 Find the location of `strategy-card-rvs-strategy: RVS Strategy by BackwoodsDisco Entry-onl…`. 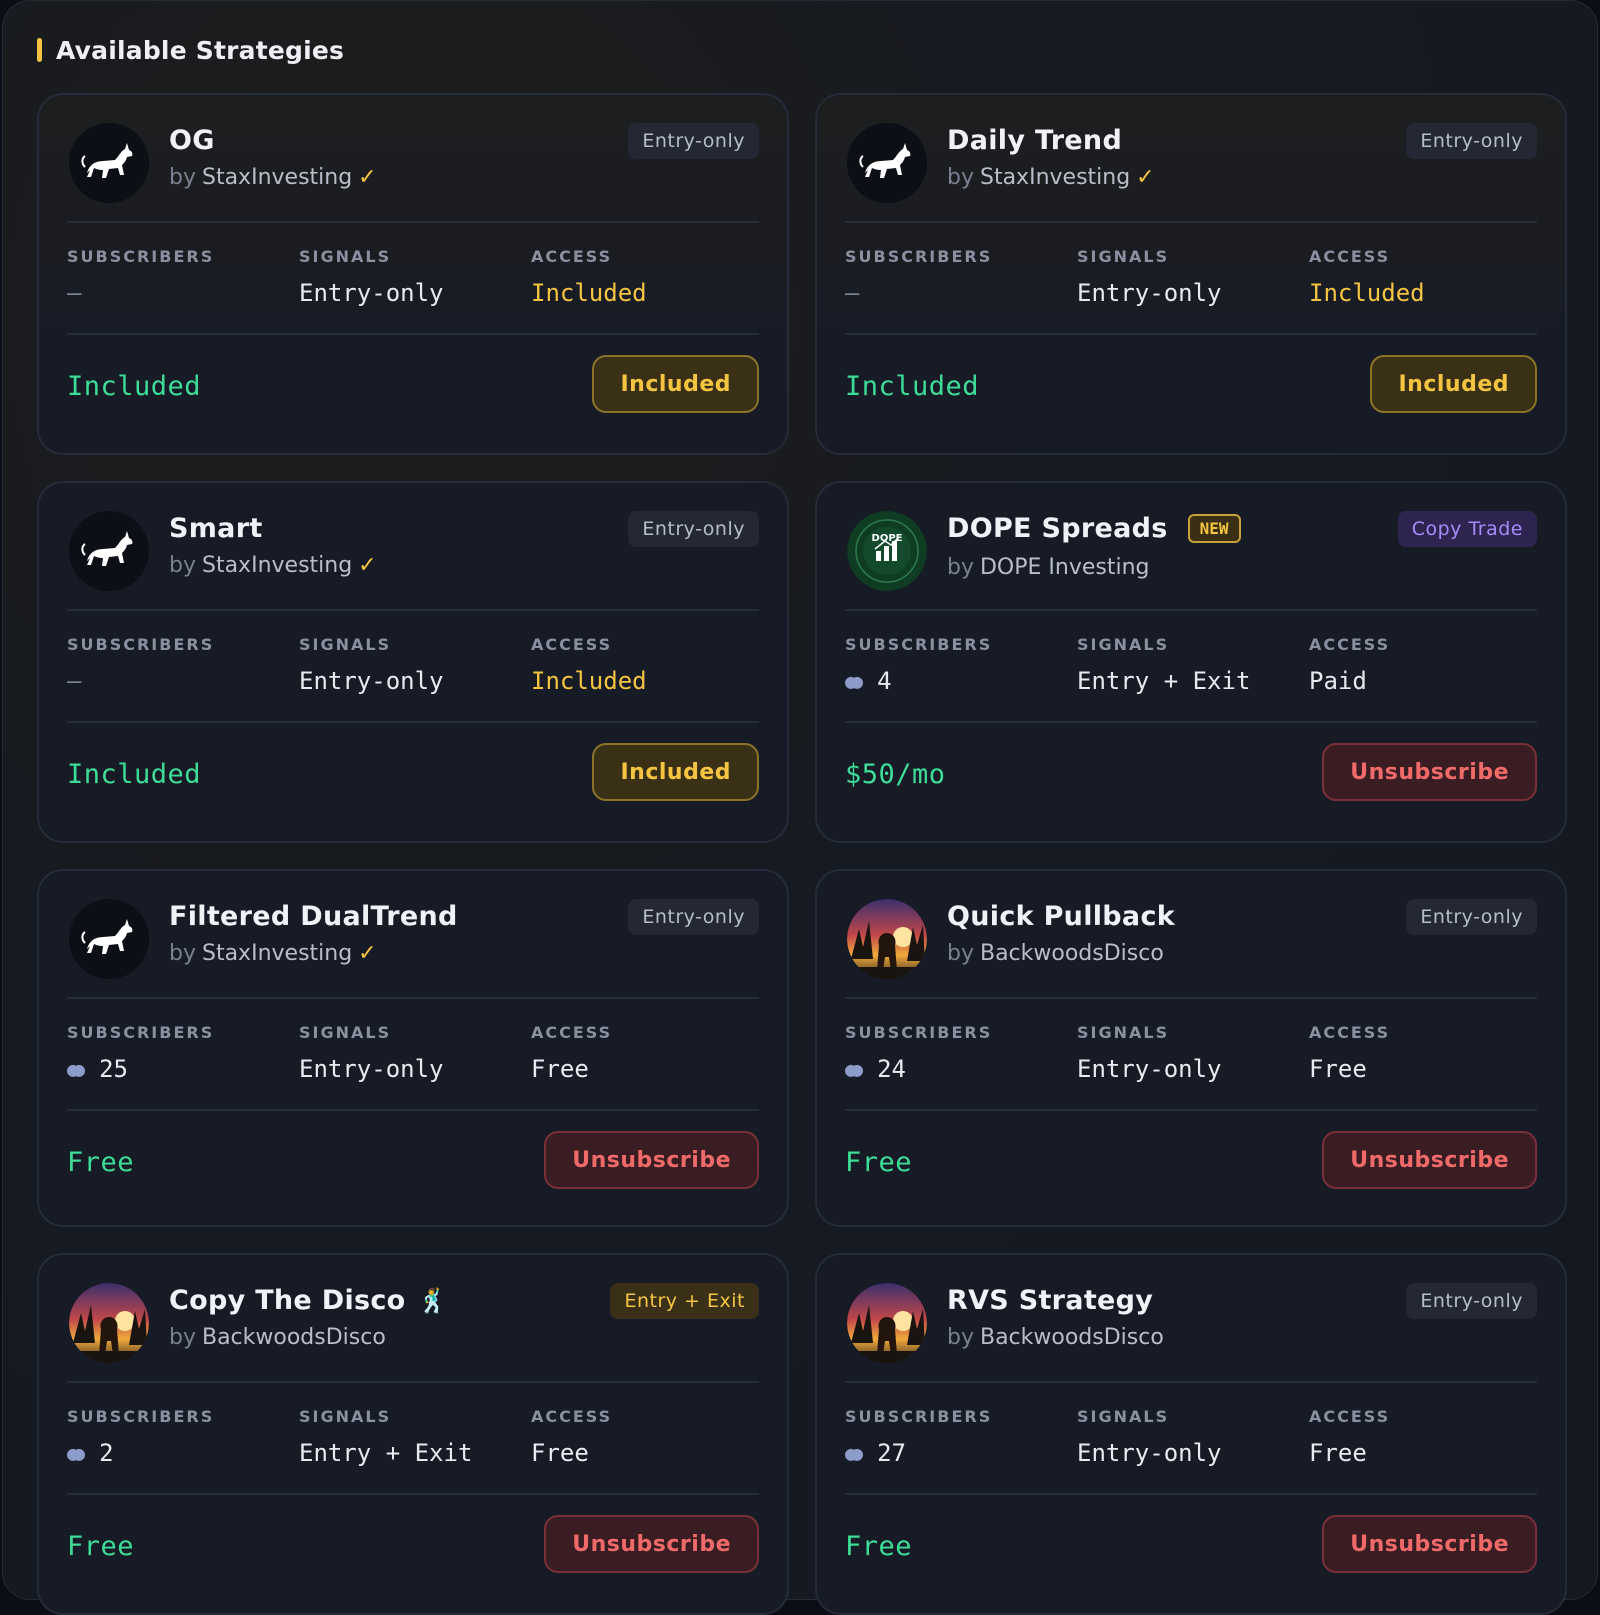

strategy-card-rvs-strategy: RVS Strategy by BackwoodsDisco Entry-onl… is located at coordinates (1191, 1434).